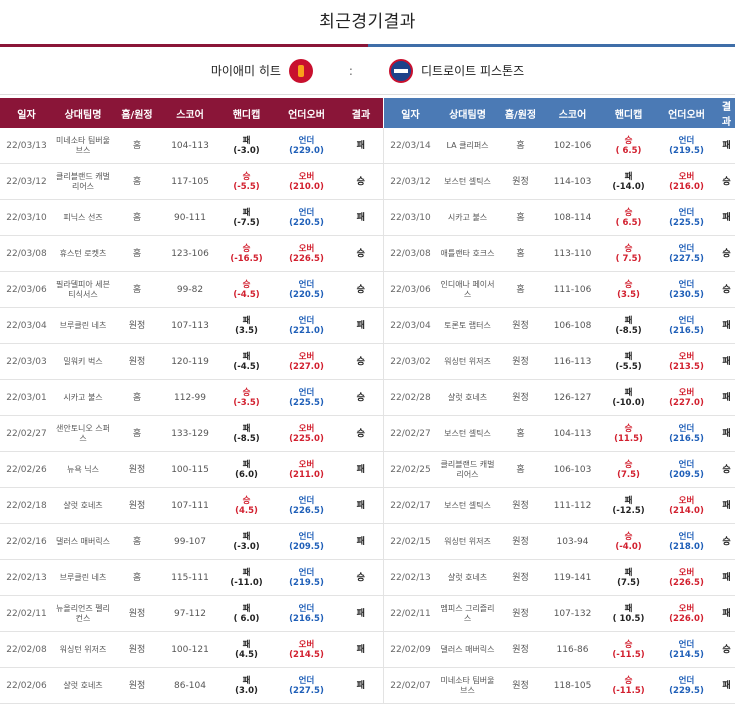 This screenshot has width=735, height=712. What do you see at coordinates (246, 113) in the screenshot?
I see `col-handicap: 핸디캡` at bounding box center [246, 113].